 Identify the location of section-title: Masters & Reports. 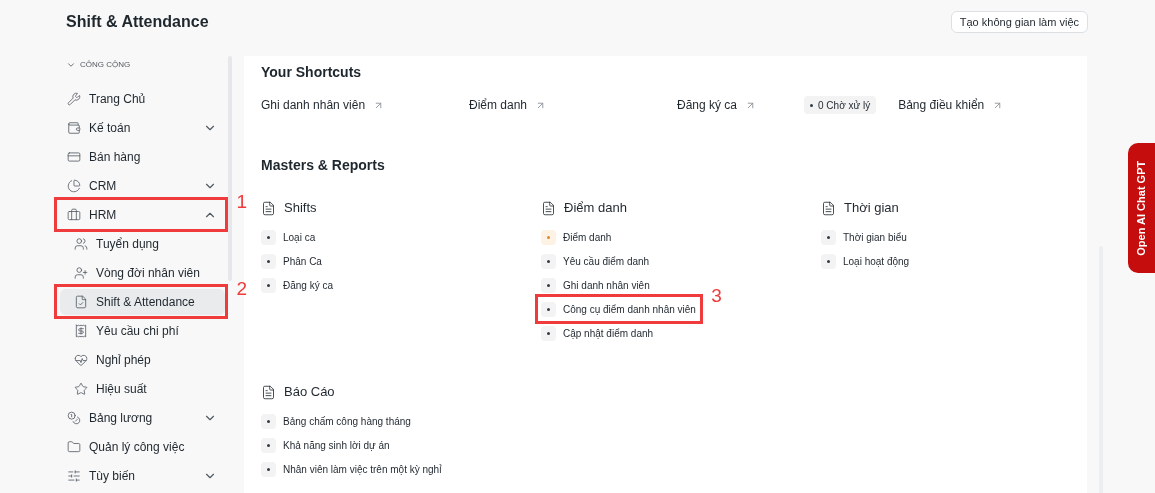
(323, 165).